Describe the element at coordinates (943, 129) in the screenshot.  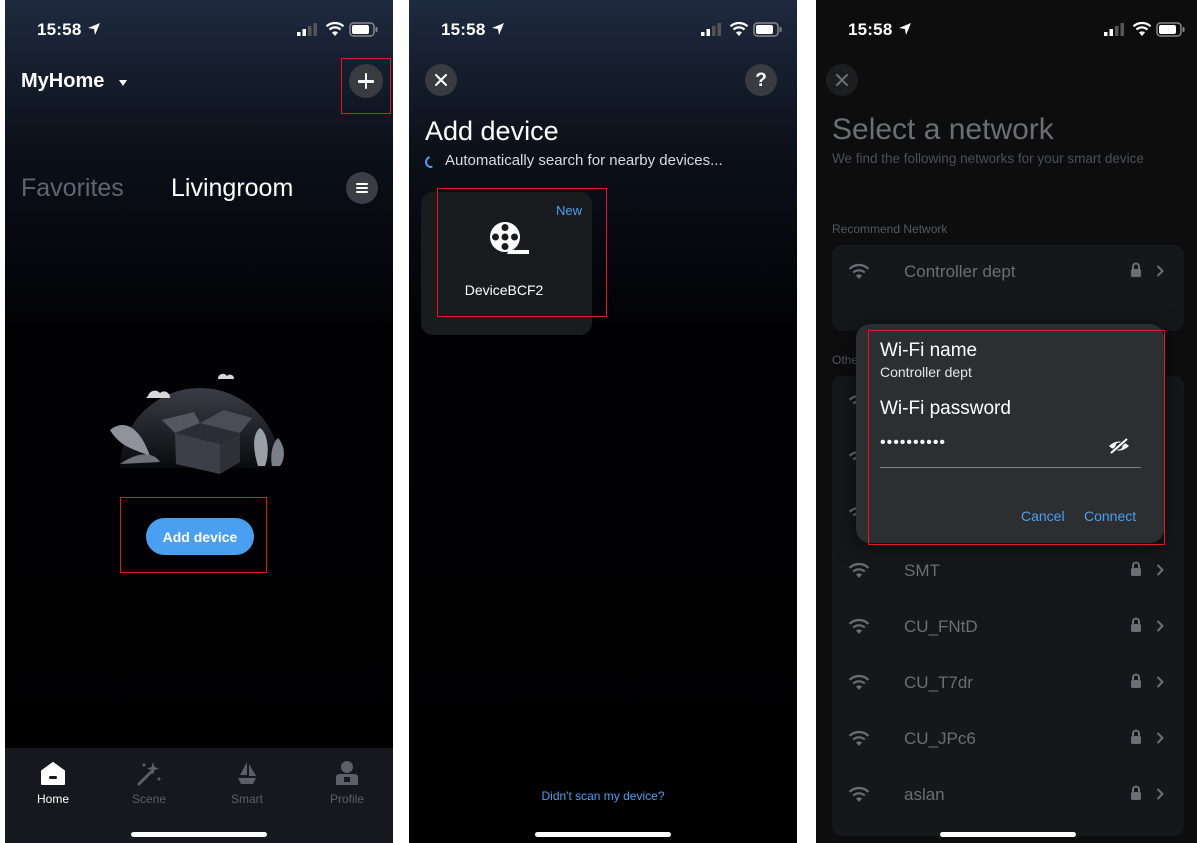
I see `page-title: Select a network` at that location.